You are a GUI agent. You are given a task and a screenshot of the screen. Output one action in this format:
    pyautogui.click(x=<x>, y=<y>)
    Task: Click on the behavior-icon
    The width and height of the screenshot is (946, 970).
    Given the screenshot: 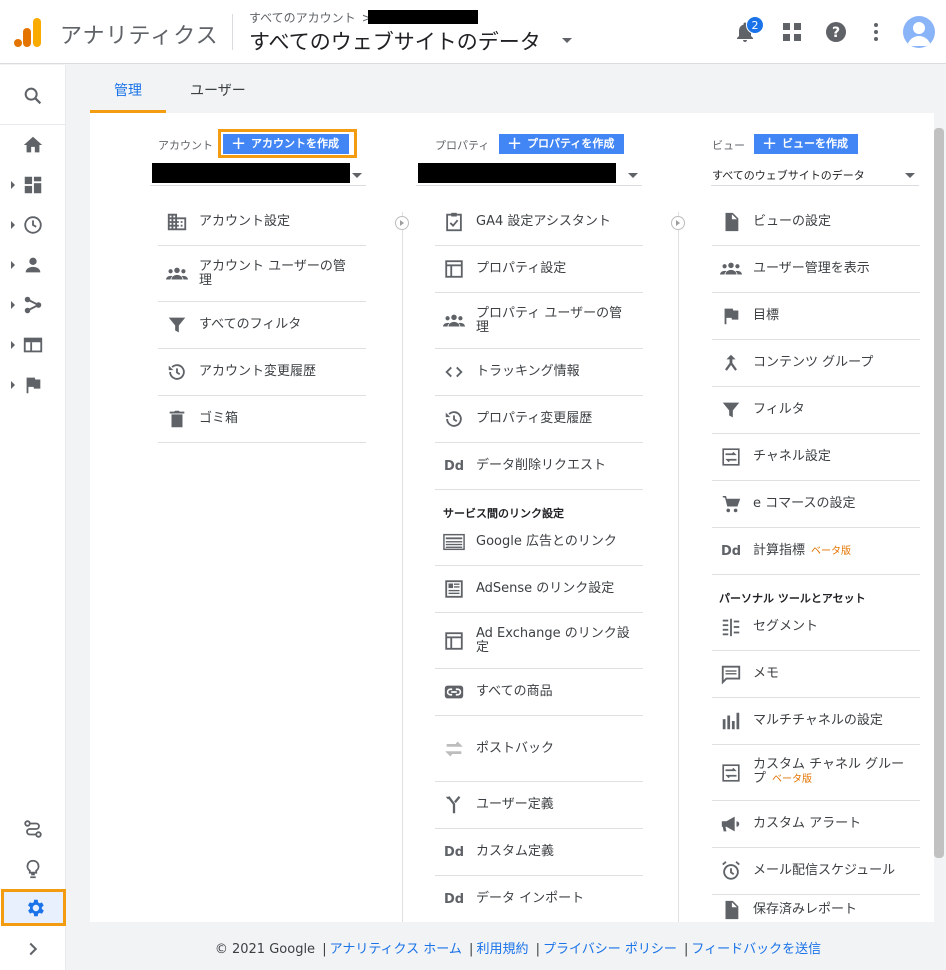 What is the action you would take?
    pyautogui.click(x=33, y=345)
    